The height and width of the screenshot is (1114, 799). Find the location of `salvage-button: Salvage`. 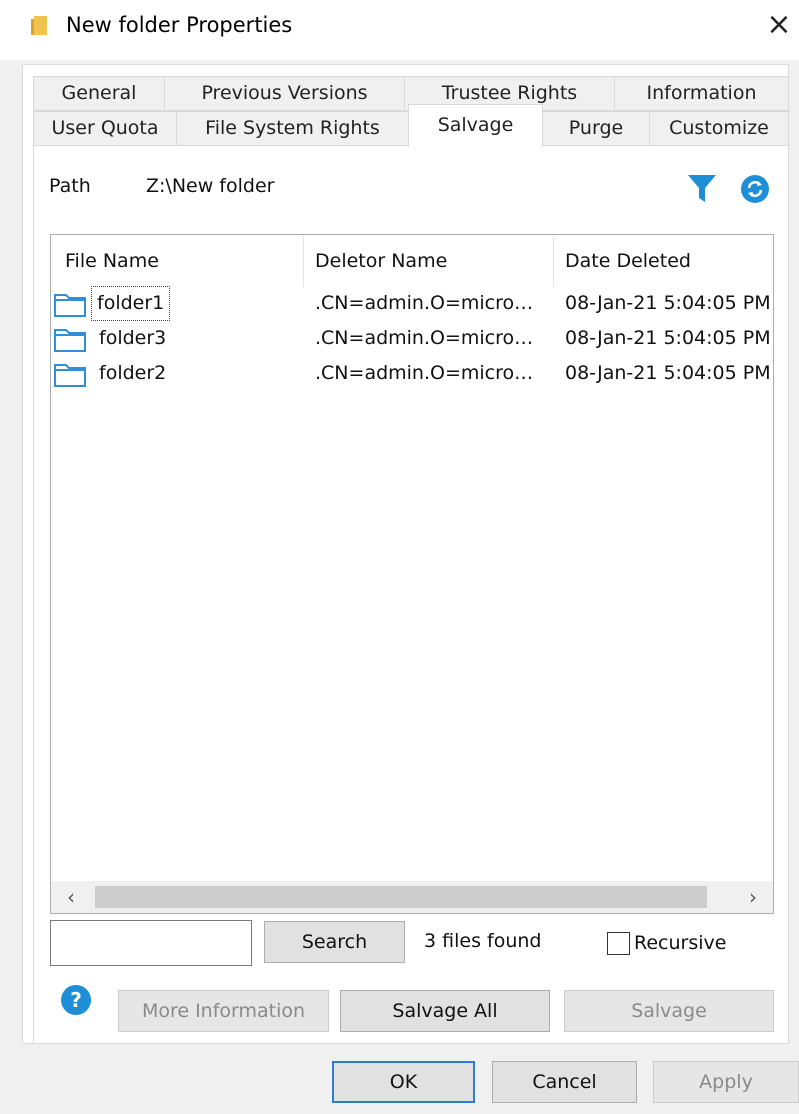

salvage-button: Salvage is located at coordinates (669, 1011).